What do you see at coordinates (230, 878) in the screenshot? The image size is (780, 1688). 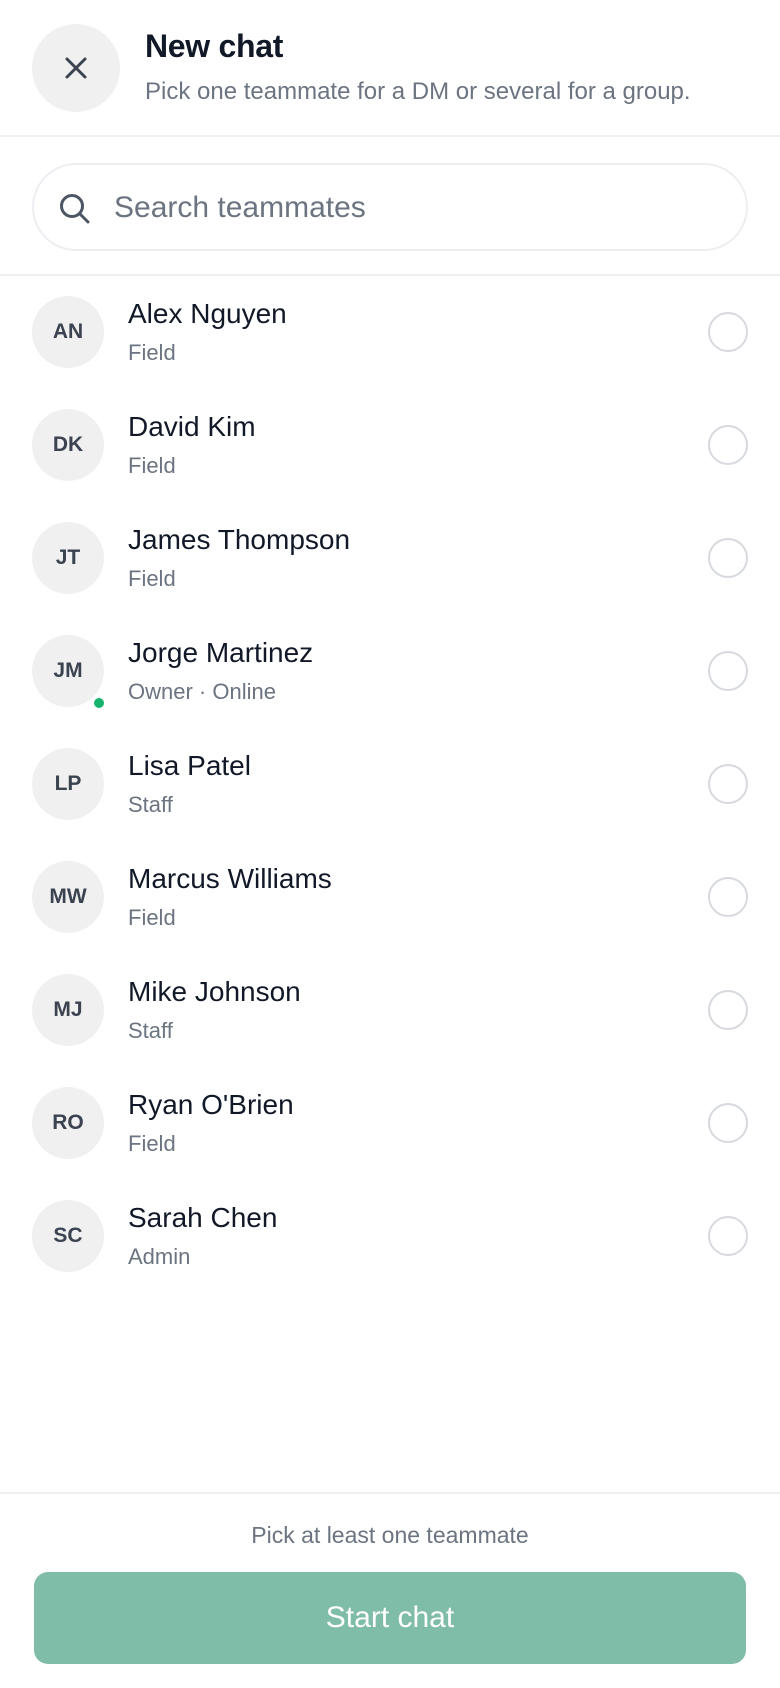 I see `teammate-name: Marcus Williams` at bounding box center [230, 878].